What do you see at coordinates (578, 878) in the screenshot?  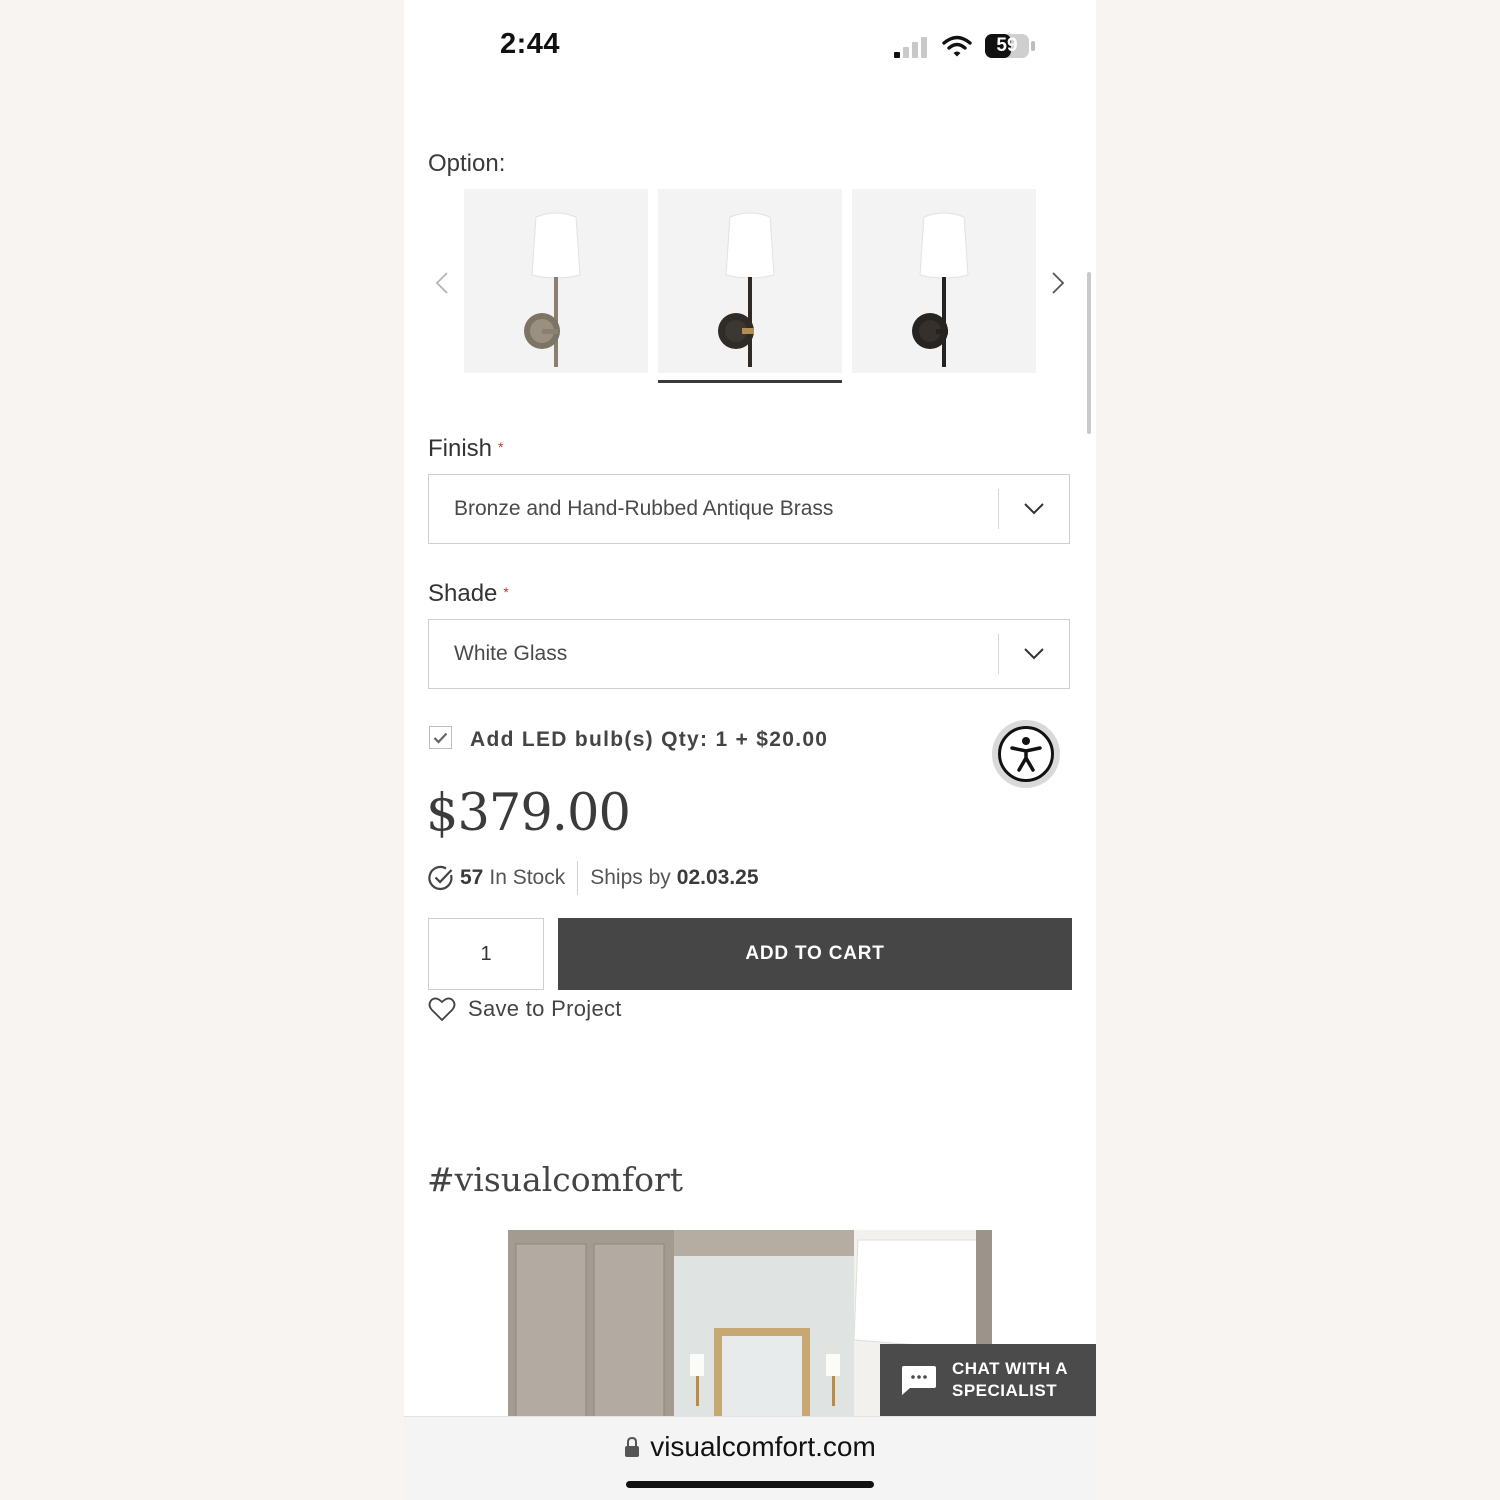 I see `stock-divider` at bounding box center [578, 878].